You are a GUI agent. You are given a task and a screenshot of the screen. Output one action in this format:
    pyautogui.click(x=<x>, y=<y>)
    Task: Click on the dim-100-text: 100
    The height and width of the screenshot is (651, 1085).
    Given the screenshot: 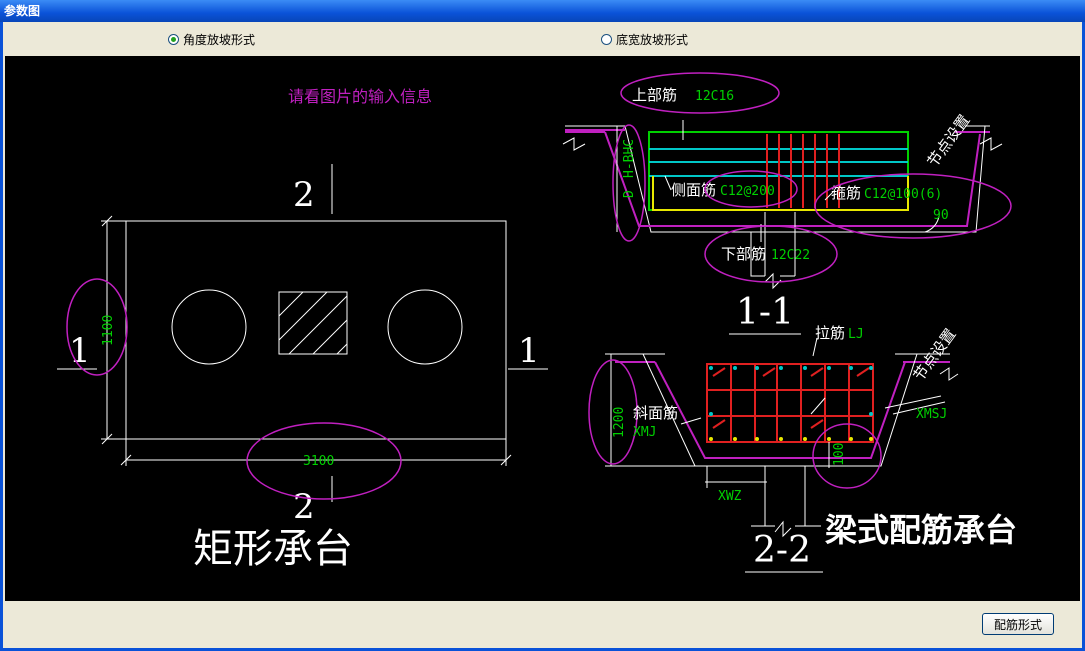 What is the action you would take?
    pyautogui.click(x=839, y=454)
    